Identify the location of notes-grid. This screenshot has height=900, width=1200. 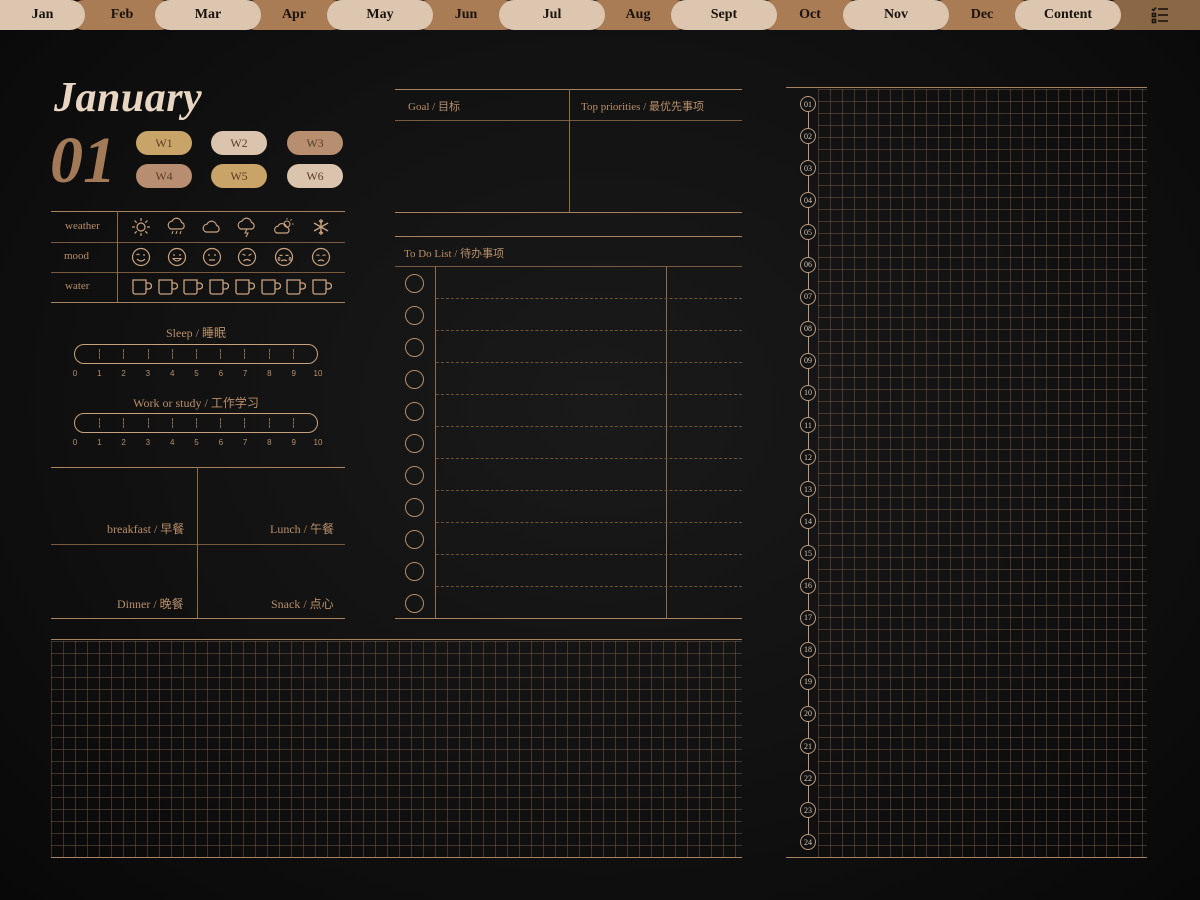
(396, 749).